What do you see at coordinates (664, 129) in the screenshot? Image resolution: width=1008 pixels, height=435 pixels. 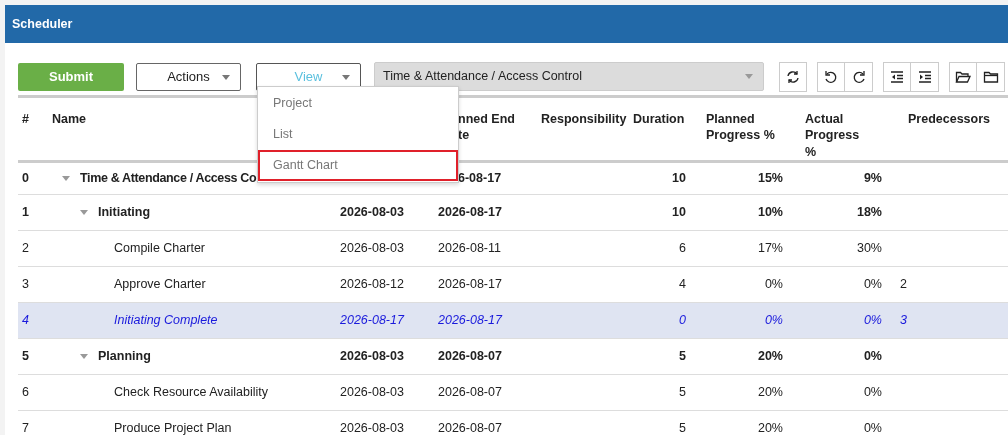 I see `column-header: Duration` at bounding box center [664, 129].